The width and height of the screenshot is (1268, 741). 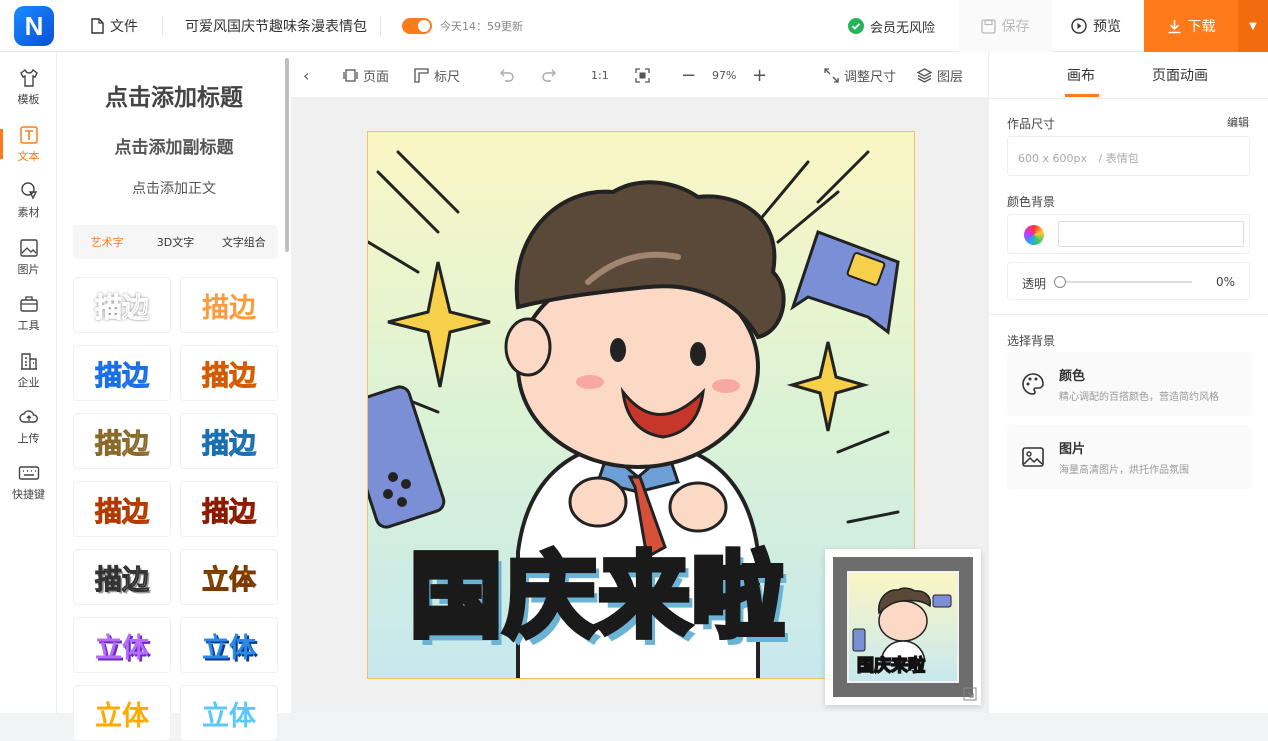 I want to click on tab-canvas: 画布, so click(x=1081, y=75).